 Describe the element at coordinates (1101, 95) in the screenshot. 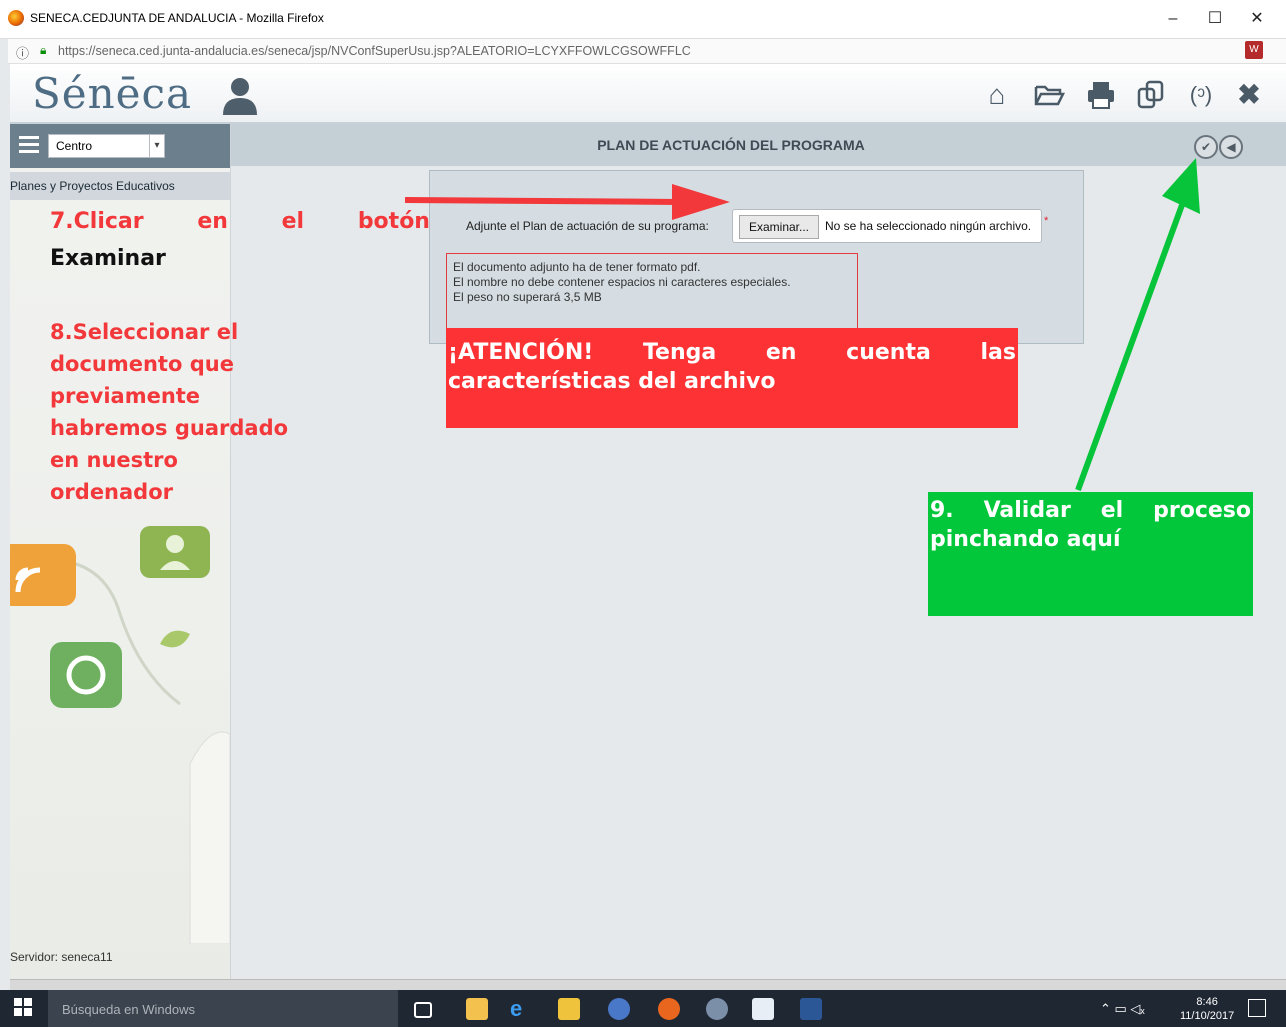

I see `print-icon` at that location.